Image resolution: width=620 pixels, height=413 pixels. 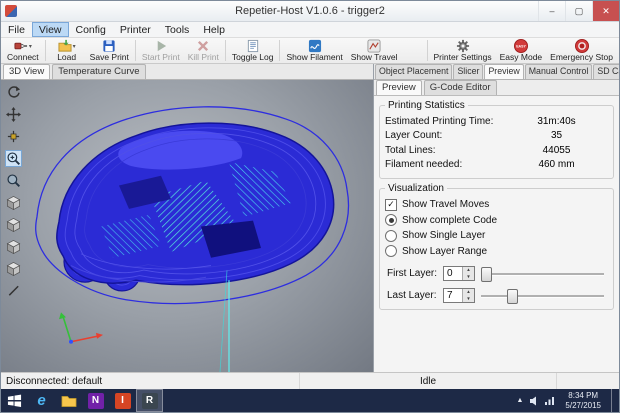 I want to click on show-travel-button: Show Travel, so click(x=374, y=50).